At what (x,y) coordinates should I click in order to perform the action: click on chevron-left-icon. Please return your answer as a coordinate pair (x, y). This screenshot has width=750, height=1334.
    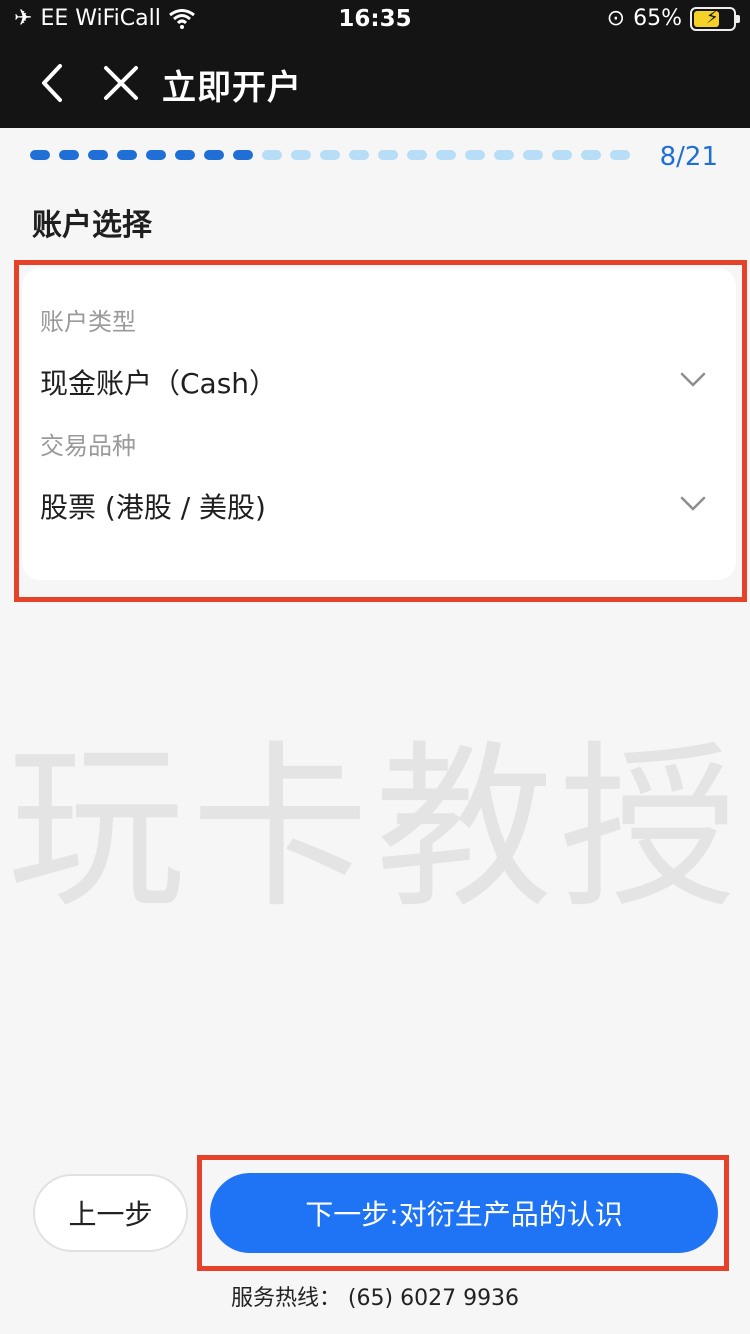
    Looking at the image, I should click on (54, 83).